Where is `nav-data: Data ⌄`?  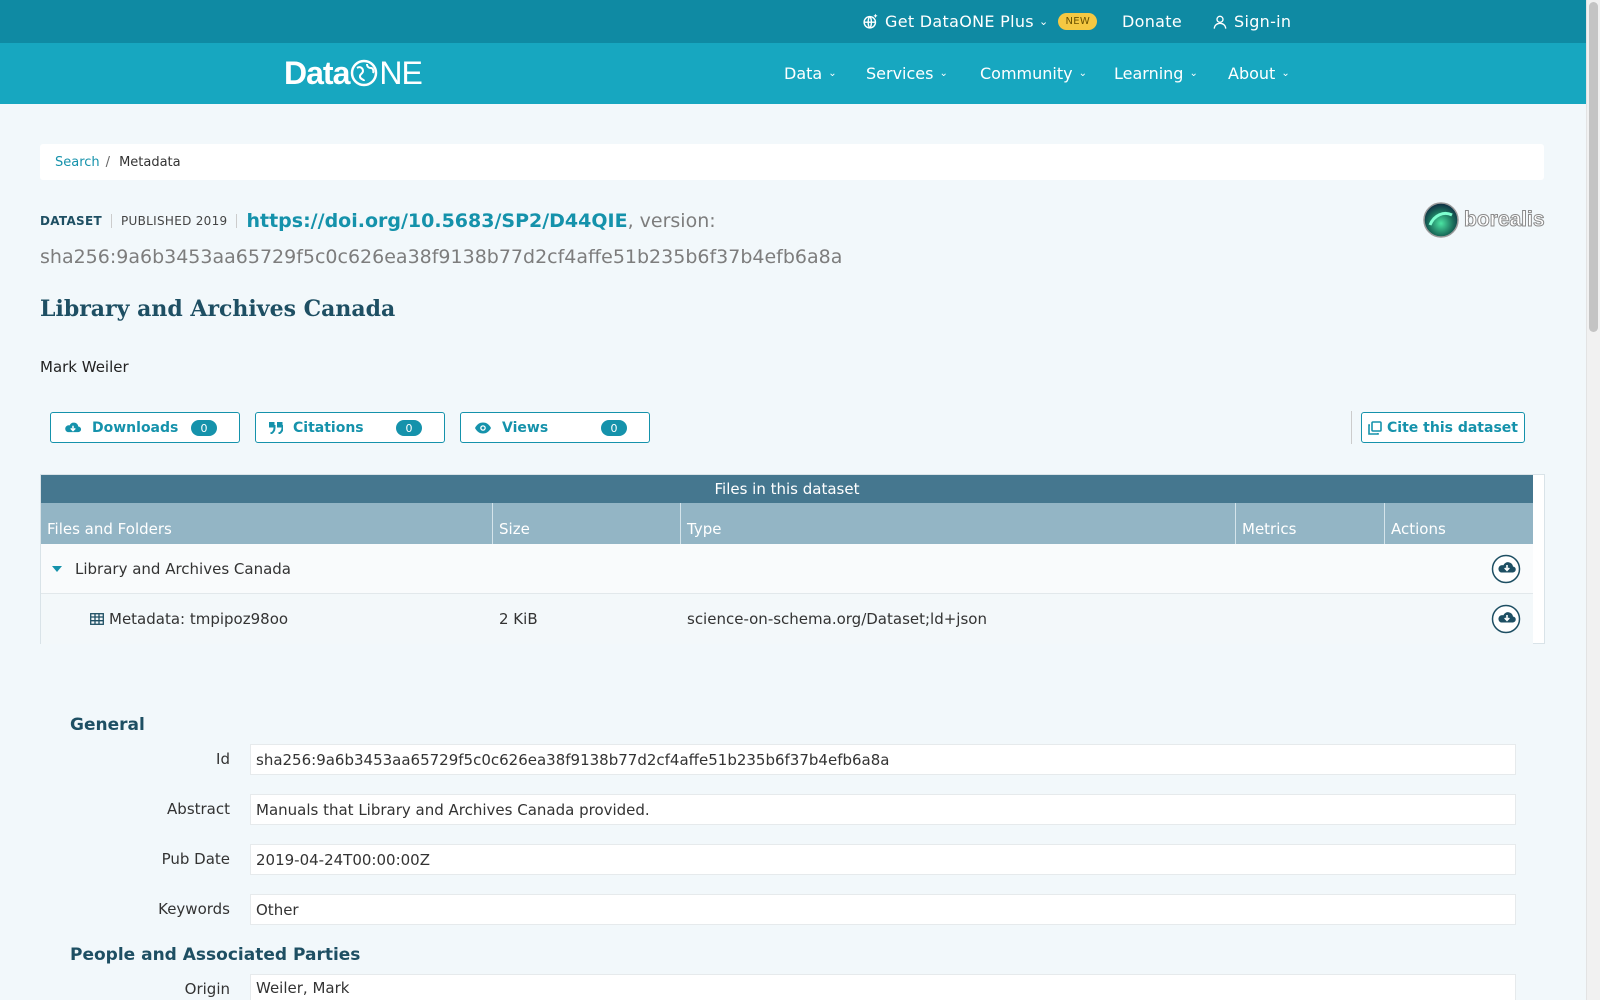
nav-data: Data ⌄ is located at coordinates (810, 73).